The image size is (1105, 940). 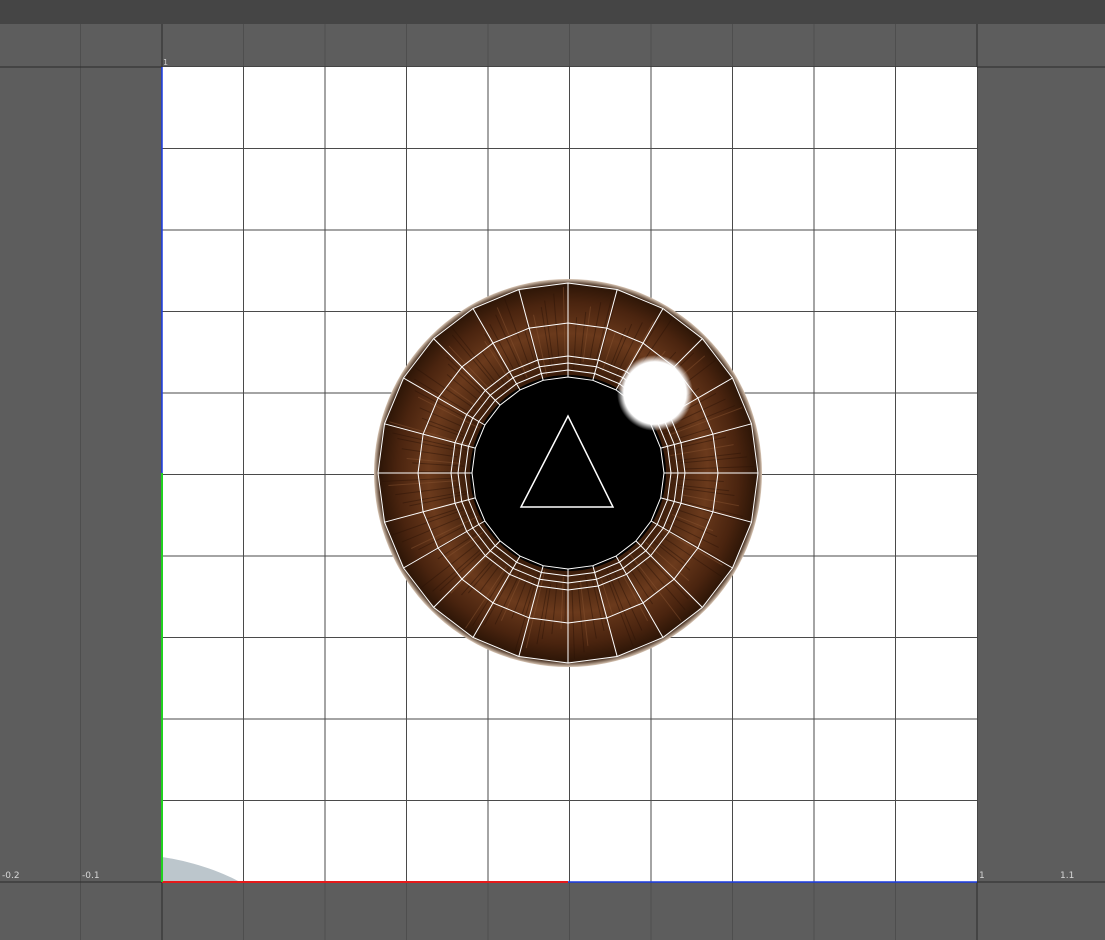 What do you see at coordinates (11, 876) in the screenshot?
I see `tick-label-neg02: -0.2` at bounding box center [11, 876].